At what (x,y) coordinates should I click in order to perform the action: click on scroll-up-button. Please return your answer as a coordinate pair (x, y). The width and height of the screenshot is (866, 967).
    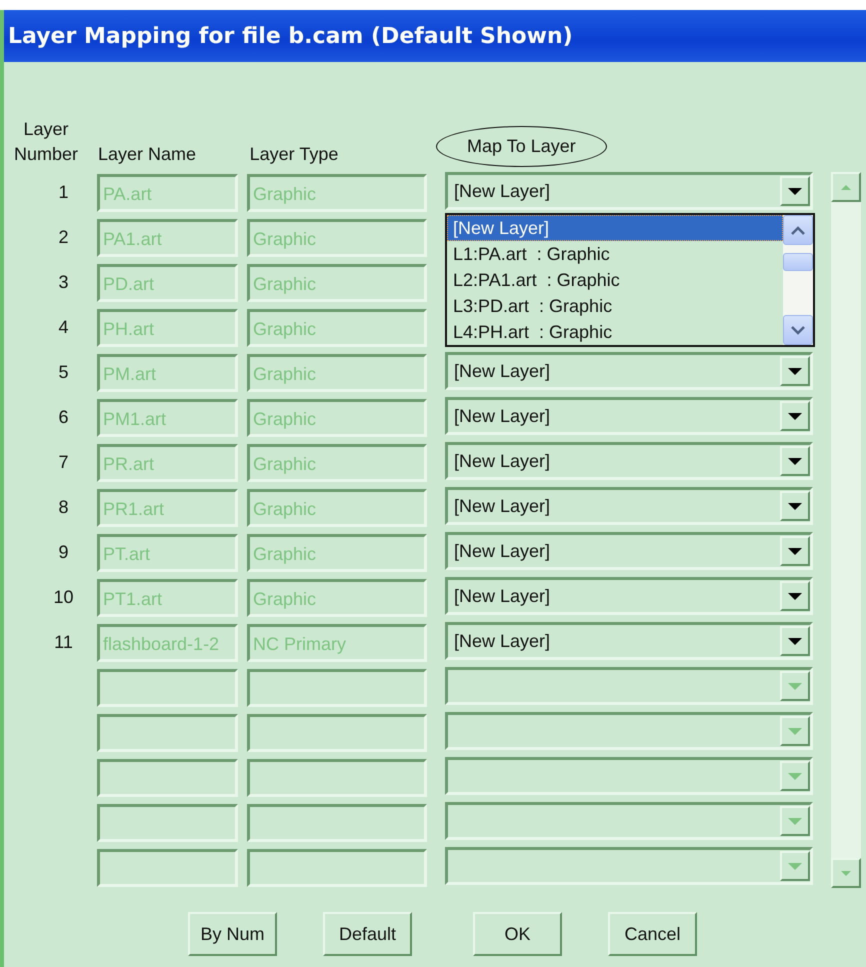
    Looking at the image, I should click on (798, 230).